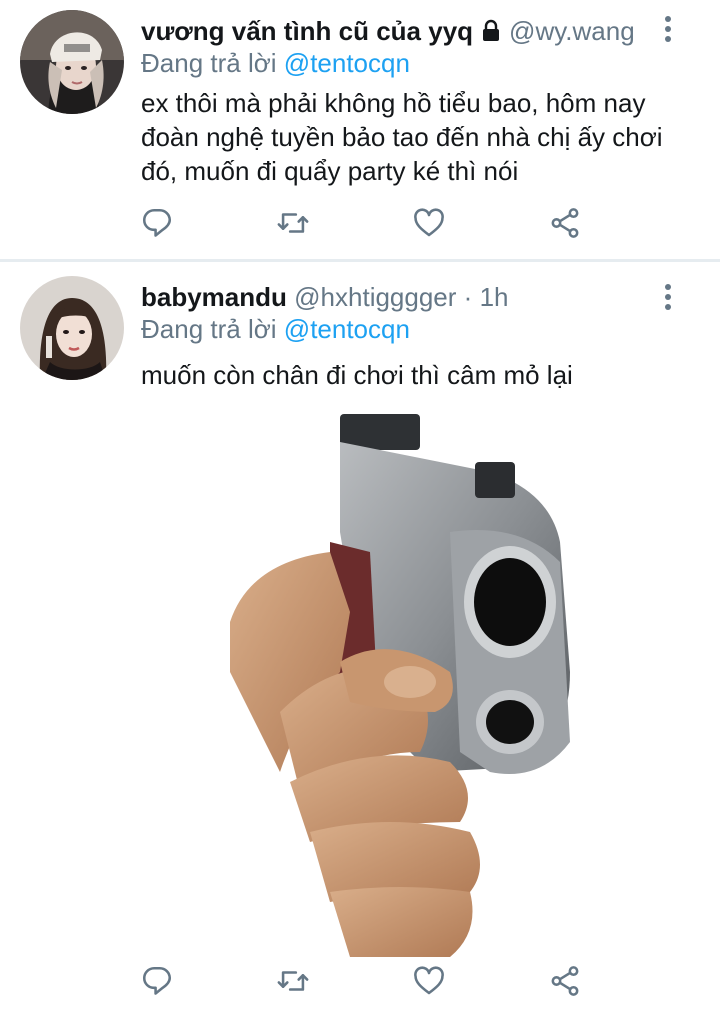 This screenshot has width=720, height=1011. What do you see at coordinates (494, 297) in the screenshot?
I see `timestamp: 1h` at bounding box center [494, 297].